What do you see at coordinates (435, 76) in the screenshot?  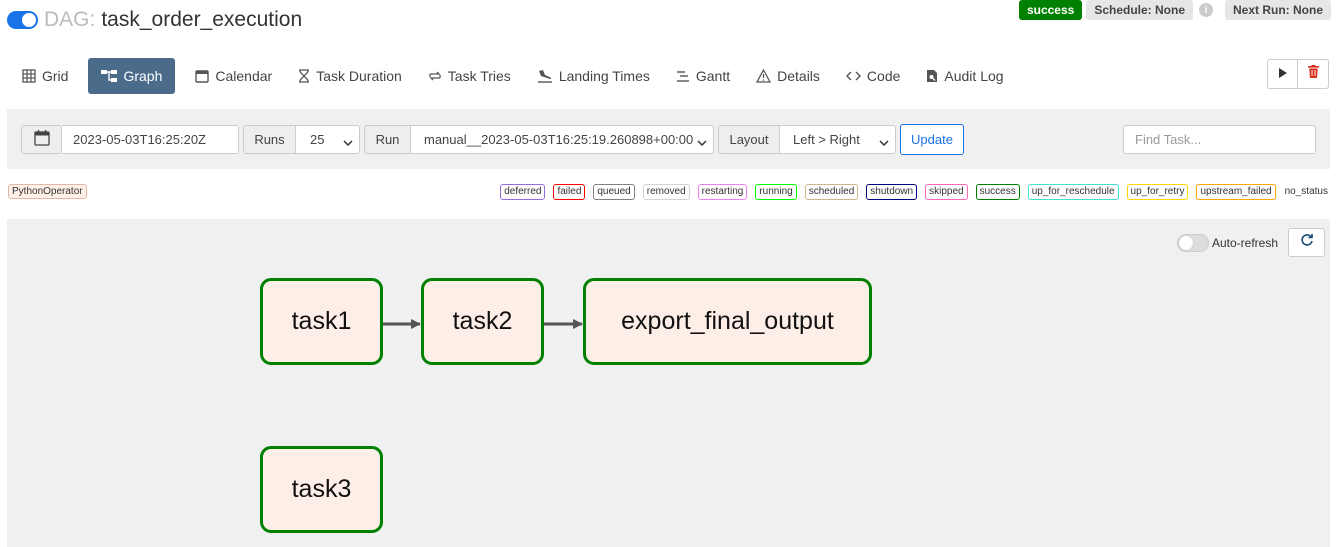 I see `retry-icon` at bounding box center [435, 76].